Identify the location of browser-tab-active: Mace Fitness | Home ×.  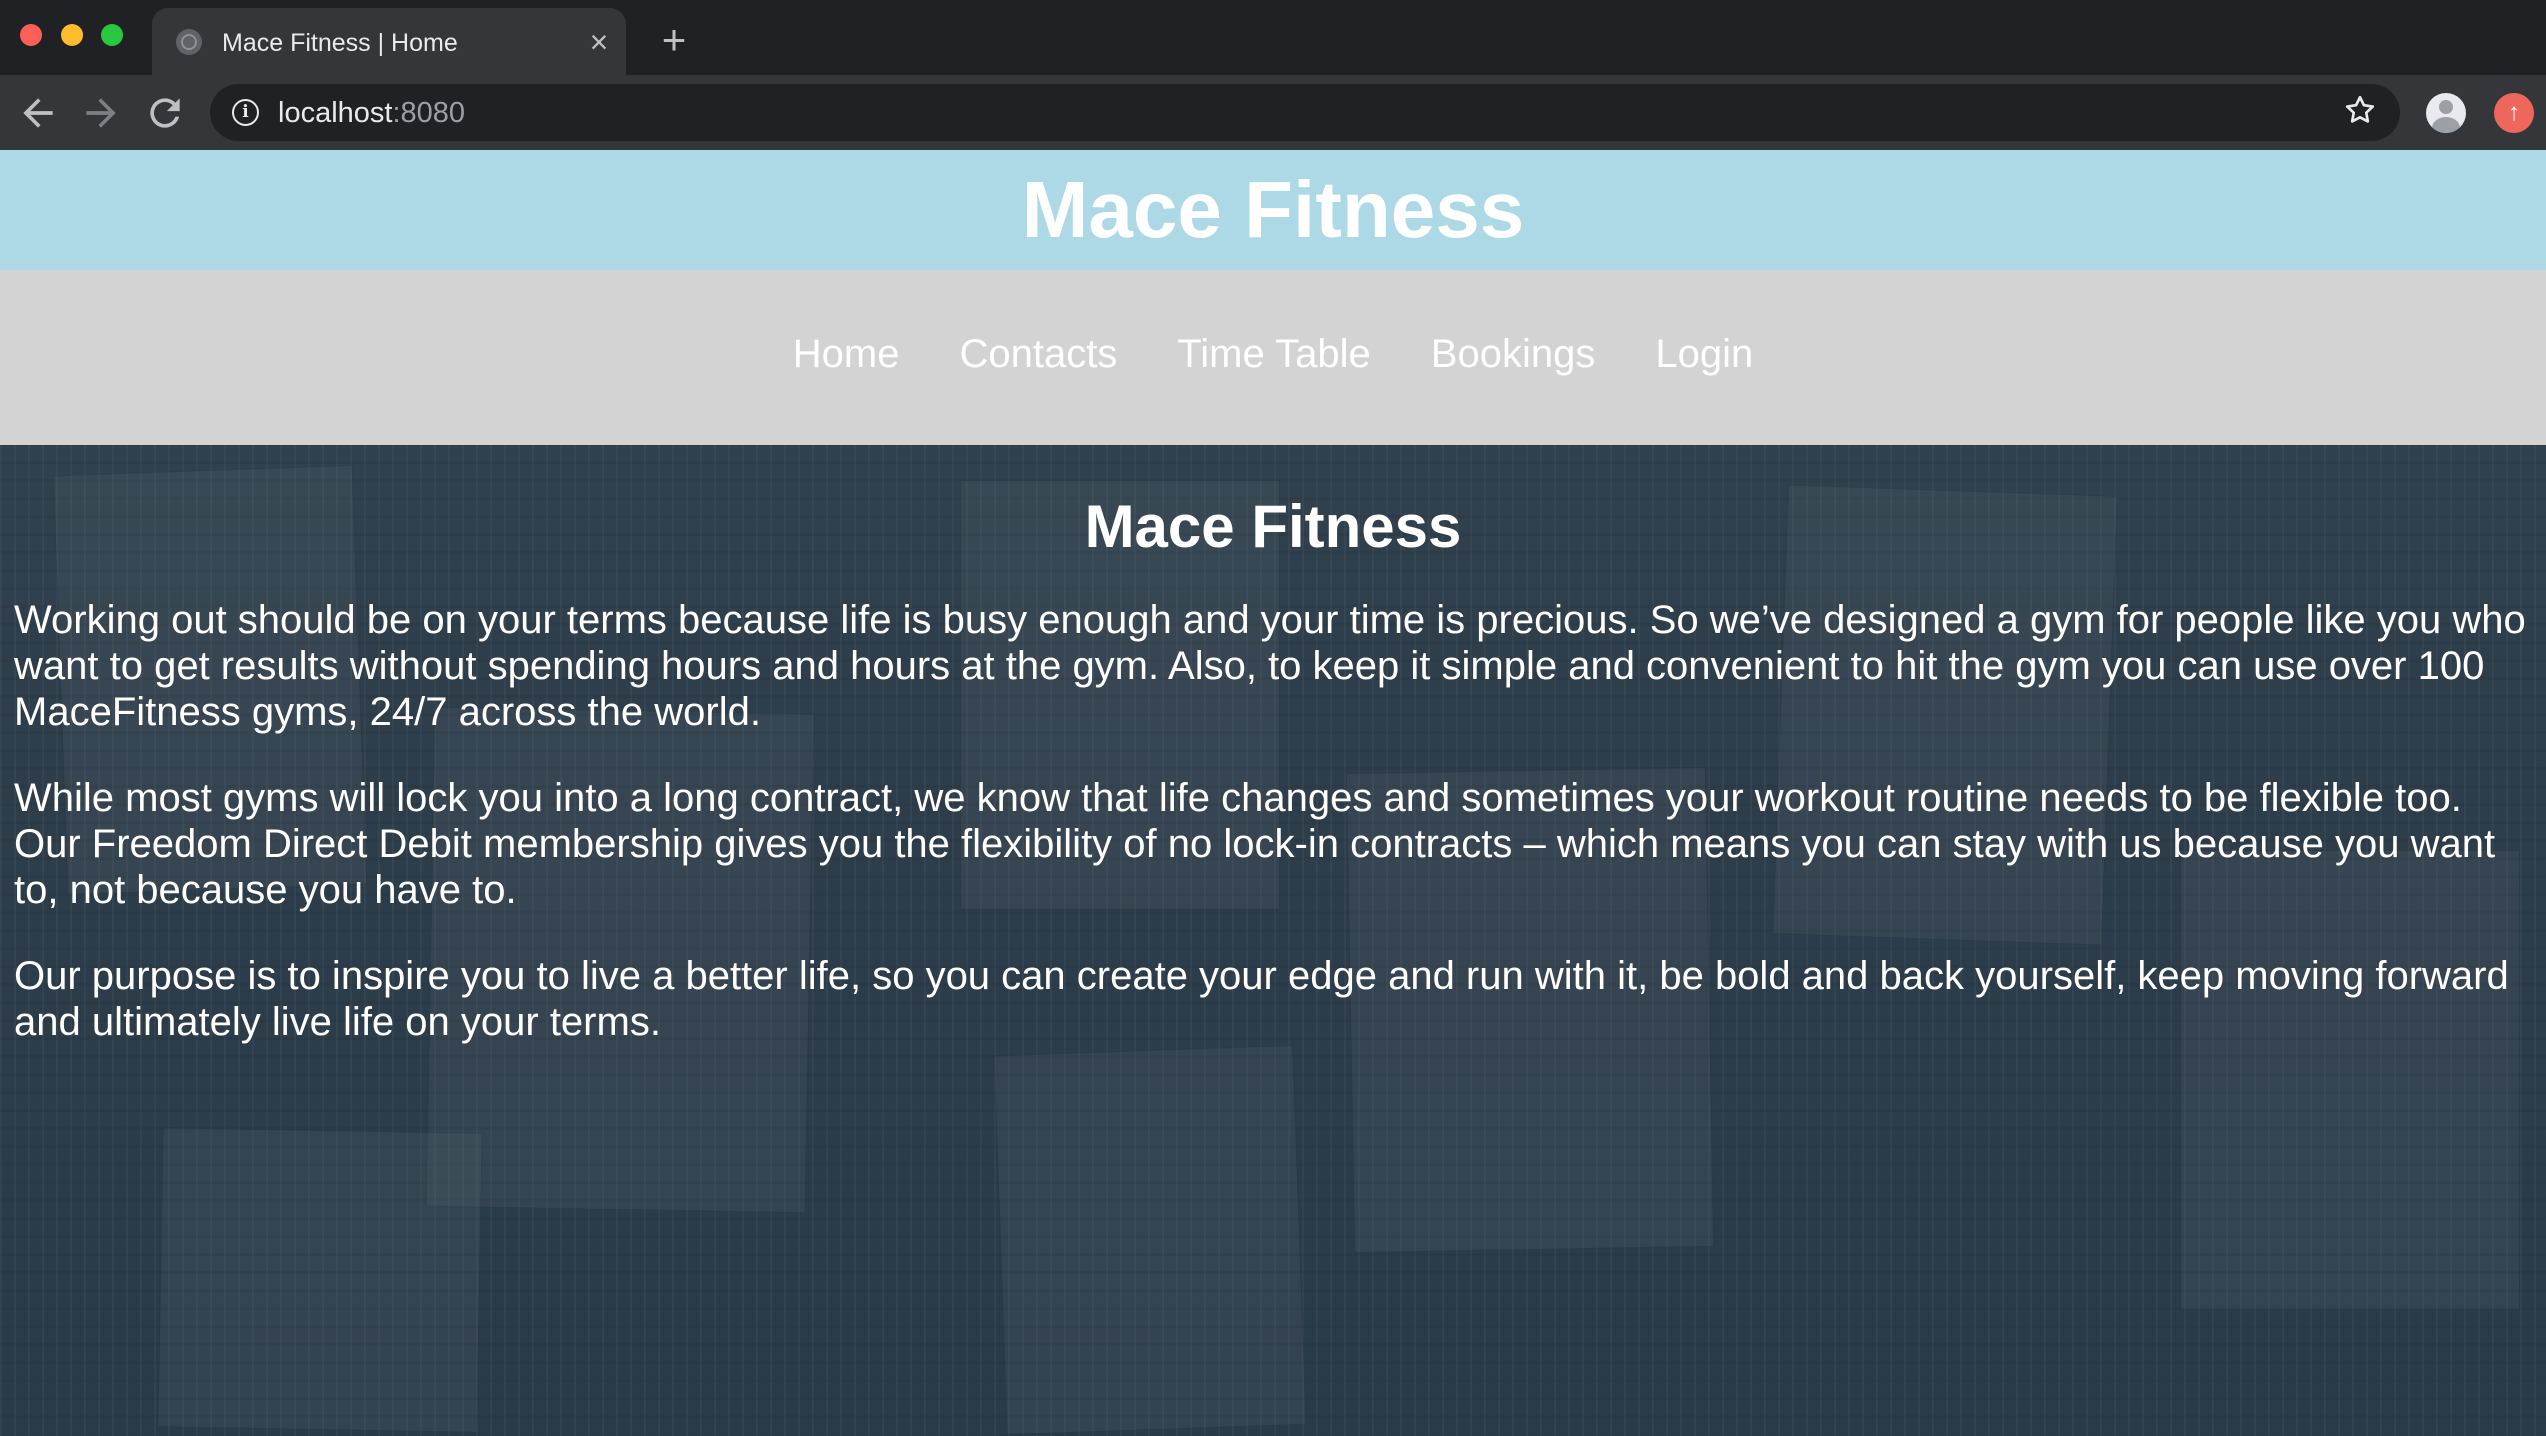
(389, 41).